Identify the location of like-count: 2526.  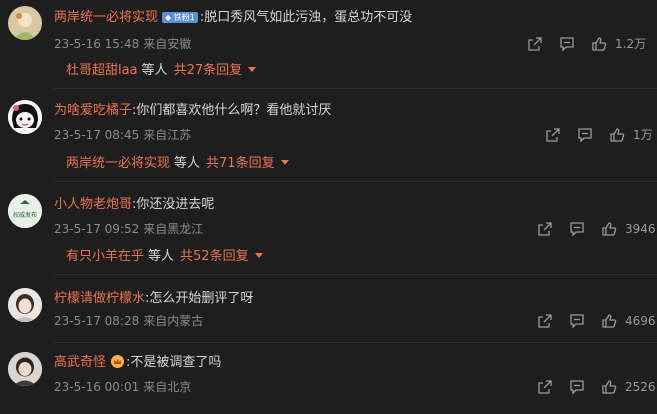
(640, 387).